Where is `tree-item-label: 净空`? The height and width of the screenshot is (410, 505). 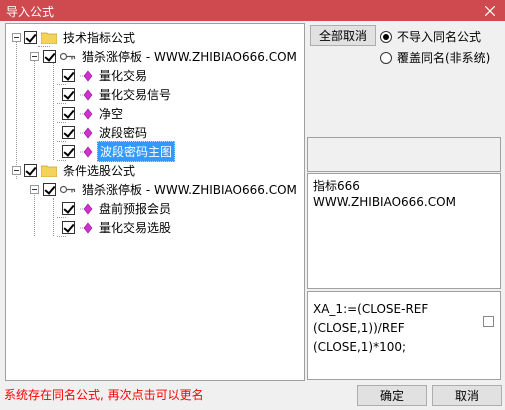
tree-item-label: 净空 is located at coordinates (111, 114).